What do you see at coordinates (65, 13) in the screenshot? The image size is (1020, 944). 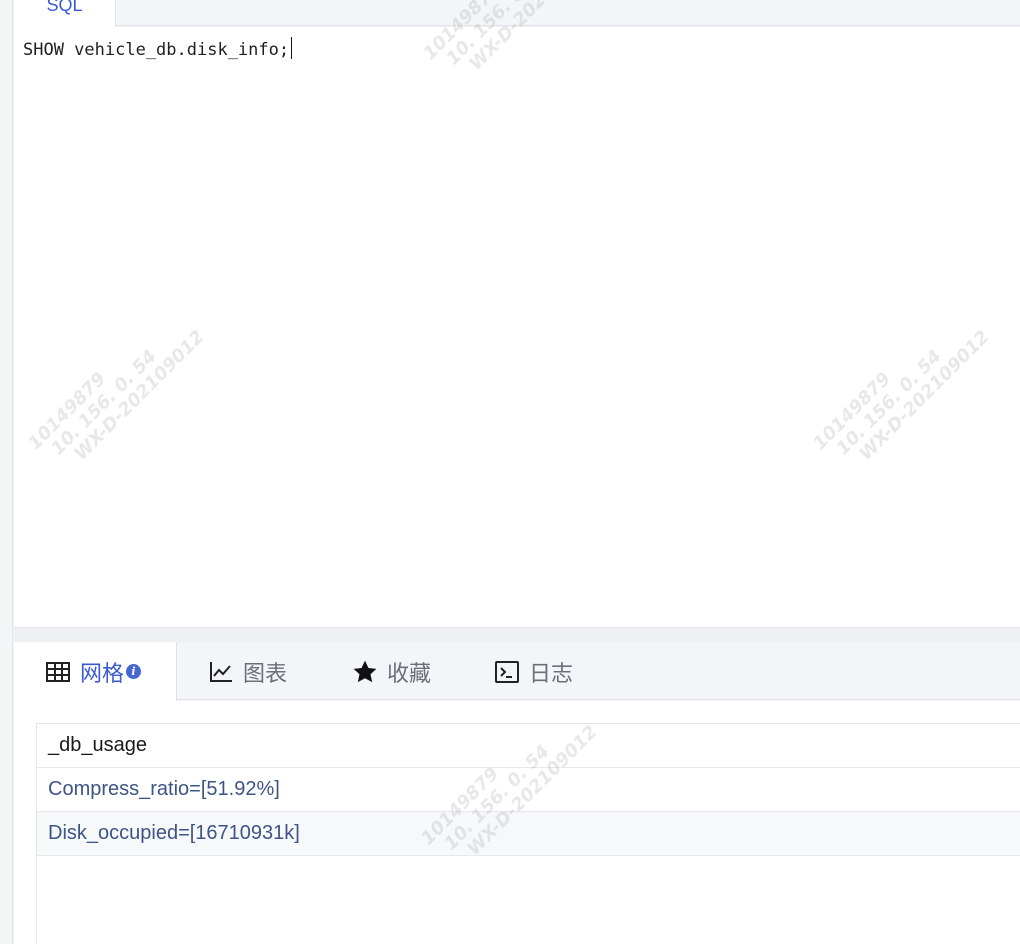 I see `tab-sql: SQL` at bounding box center [65, 13].